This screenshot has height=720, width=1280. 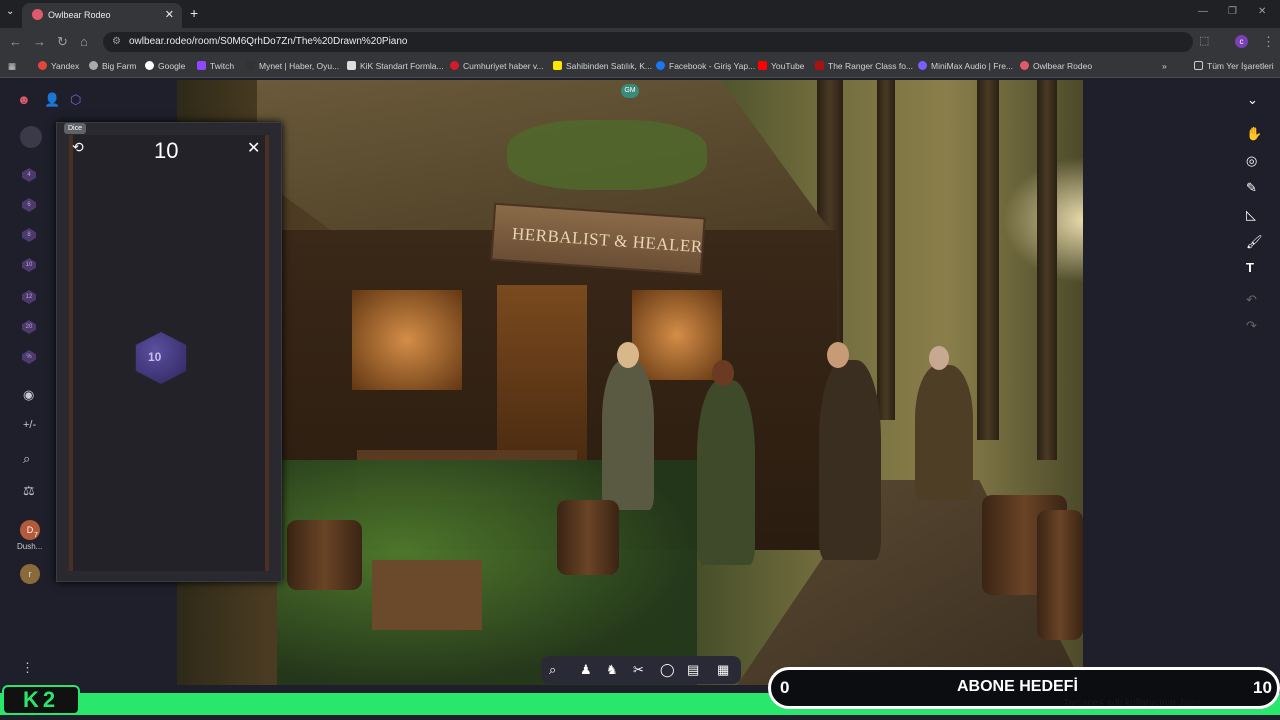 What do you see at coordinates (1164, 66) in the screenshot?
I see `more-bookmarks-icon: »` at bounding box center [1164, 66].